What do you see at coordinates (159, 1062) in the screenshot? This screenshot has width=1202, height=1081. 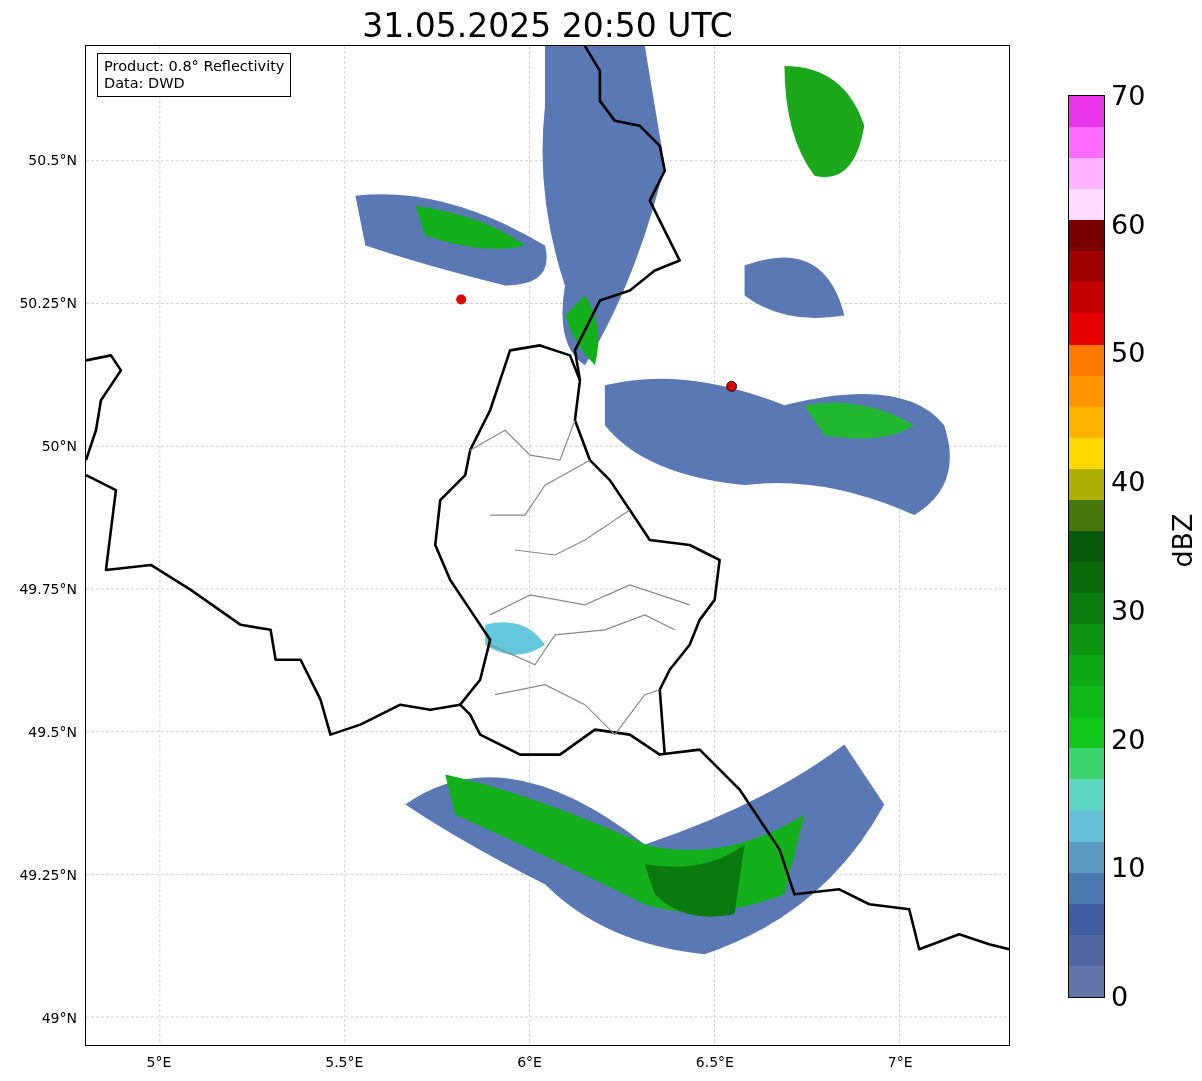 I see `longitude-label: 5°E` at bounding box center [159, 1062].